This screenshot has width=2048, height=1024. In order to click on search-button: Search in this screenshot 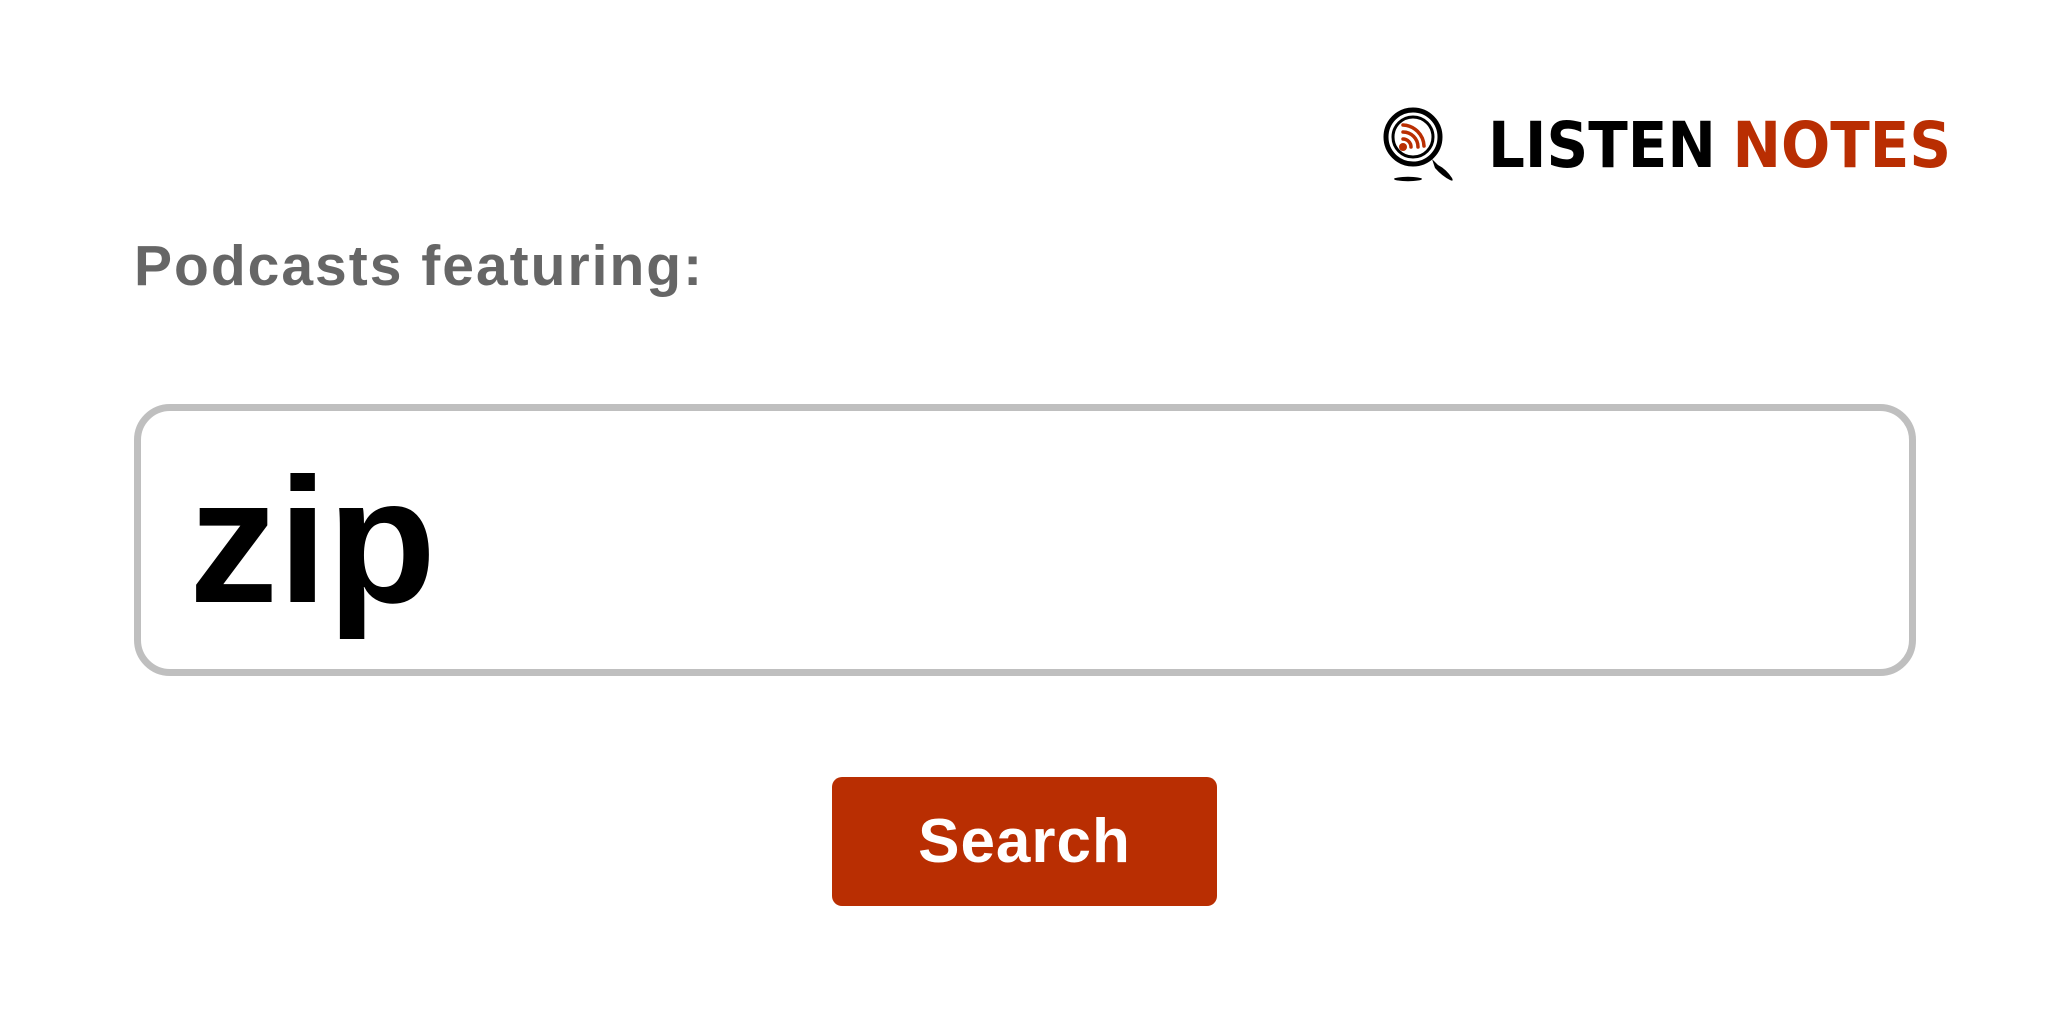, I will do `click(1024, 841)`.